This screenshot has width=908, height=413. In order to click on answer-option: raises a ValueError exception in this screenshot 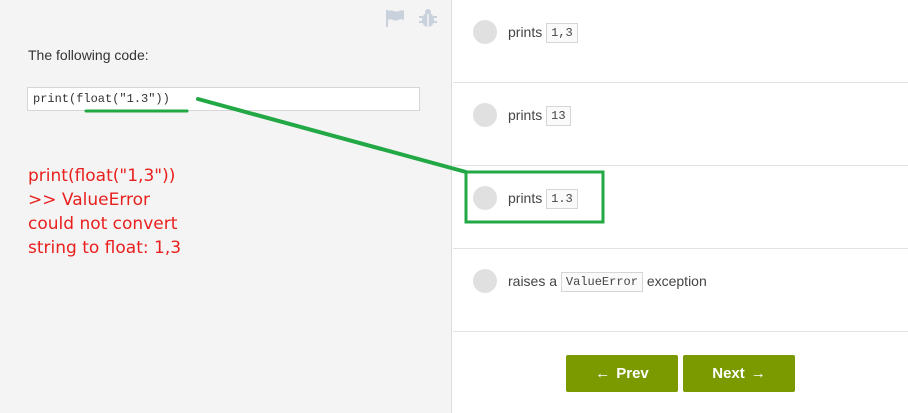, I will do `click(680, 290)`.